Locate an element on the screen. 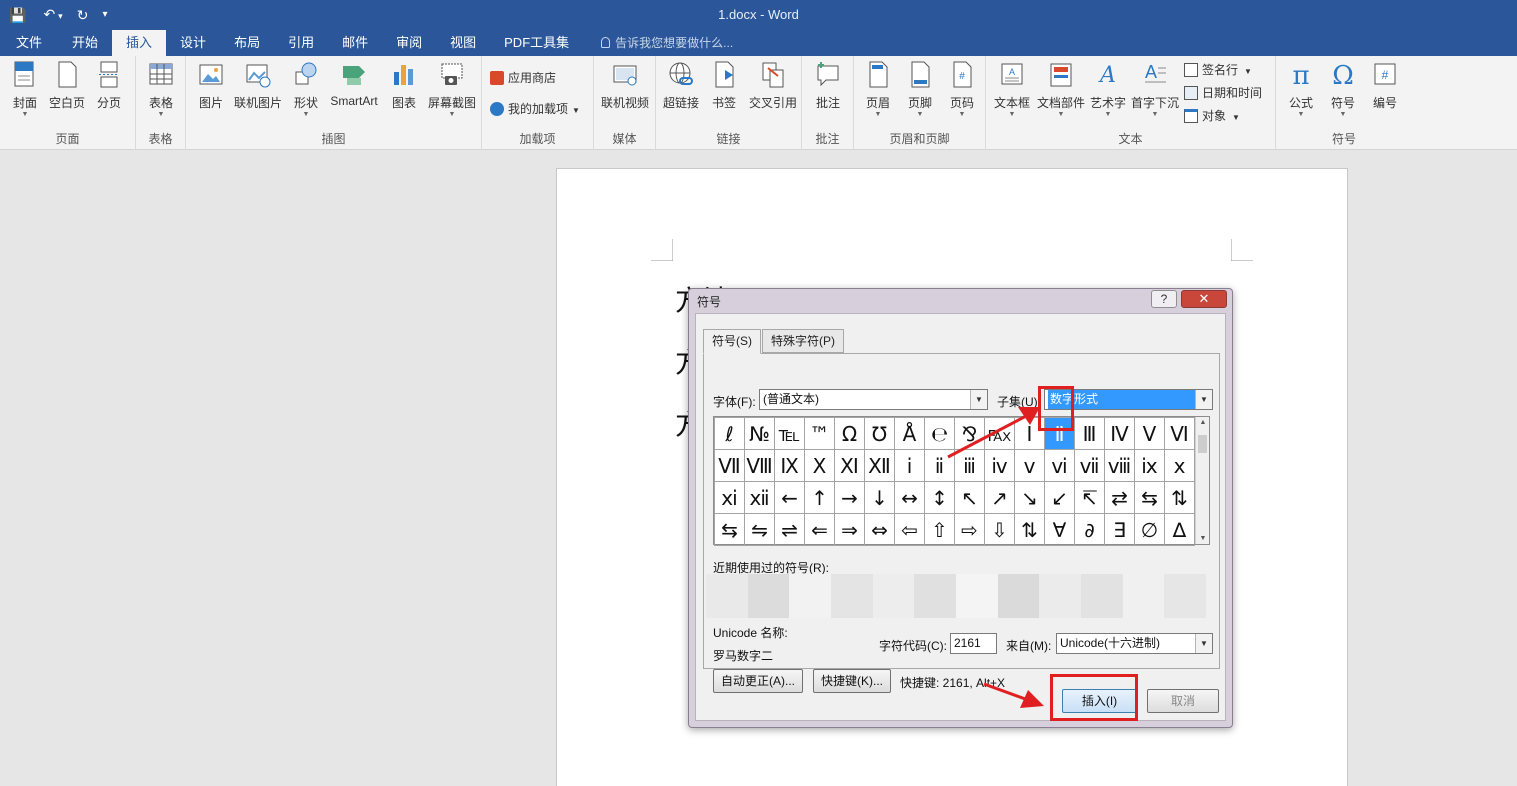 Image resolution: width=1517 pixels, height=786 pixels. scrollbar-thumb is located at coordinates (1202, 444).